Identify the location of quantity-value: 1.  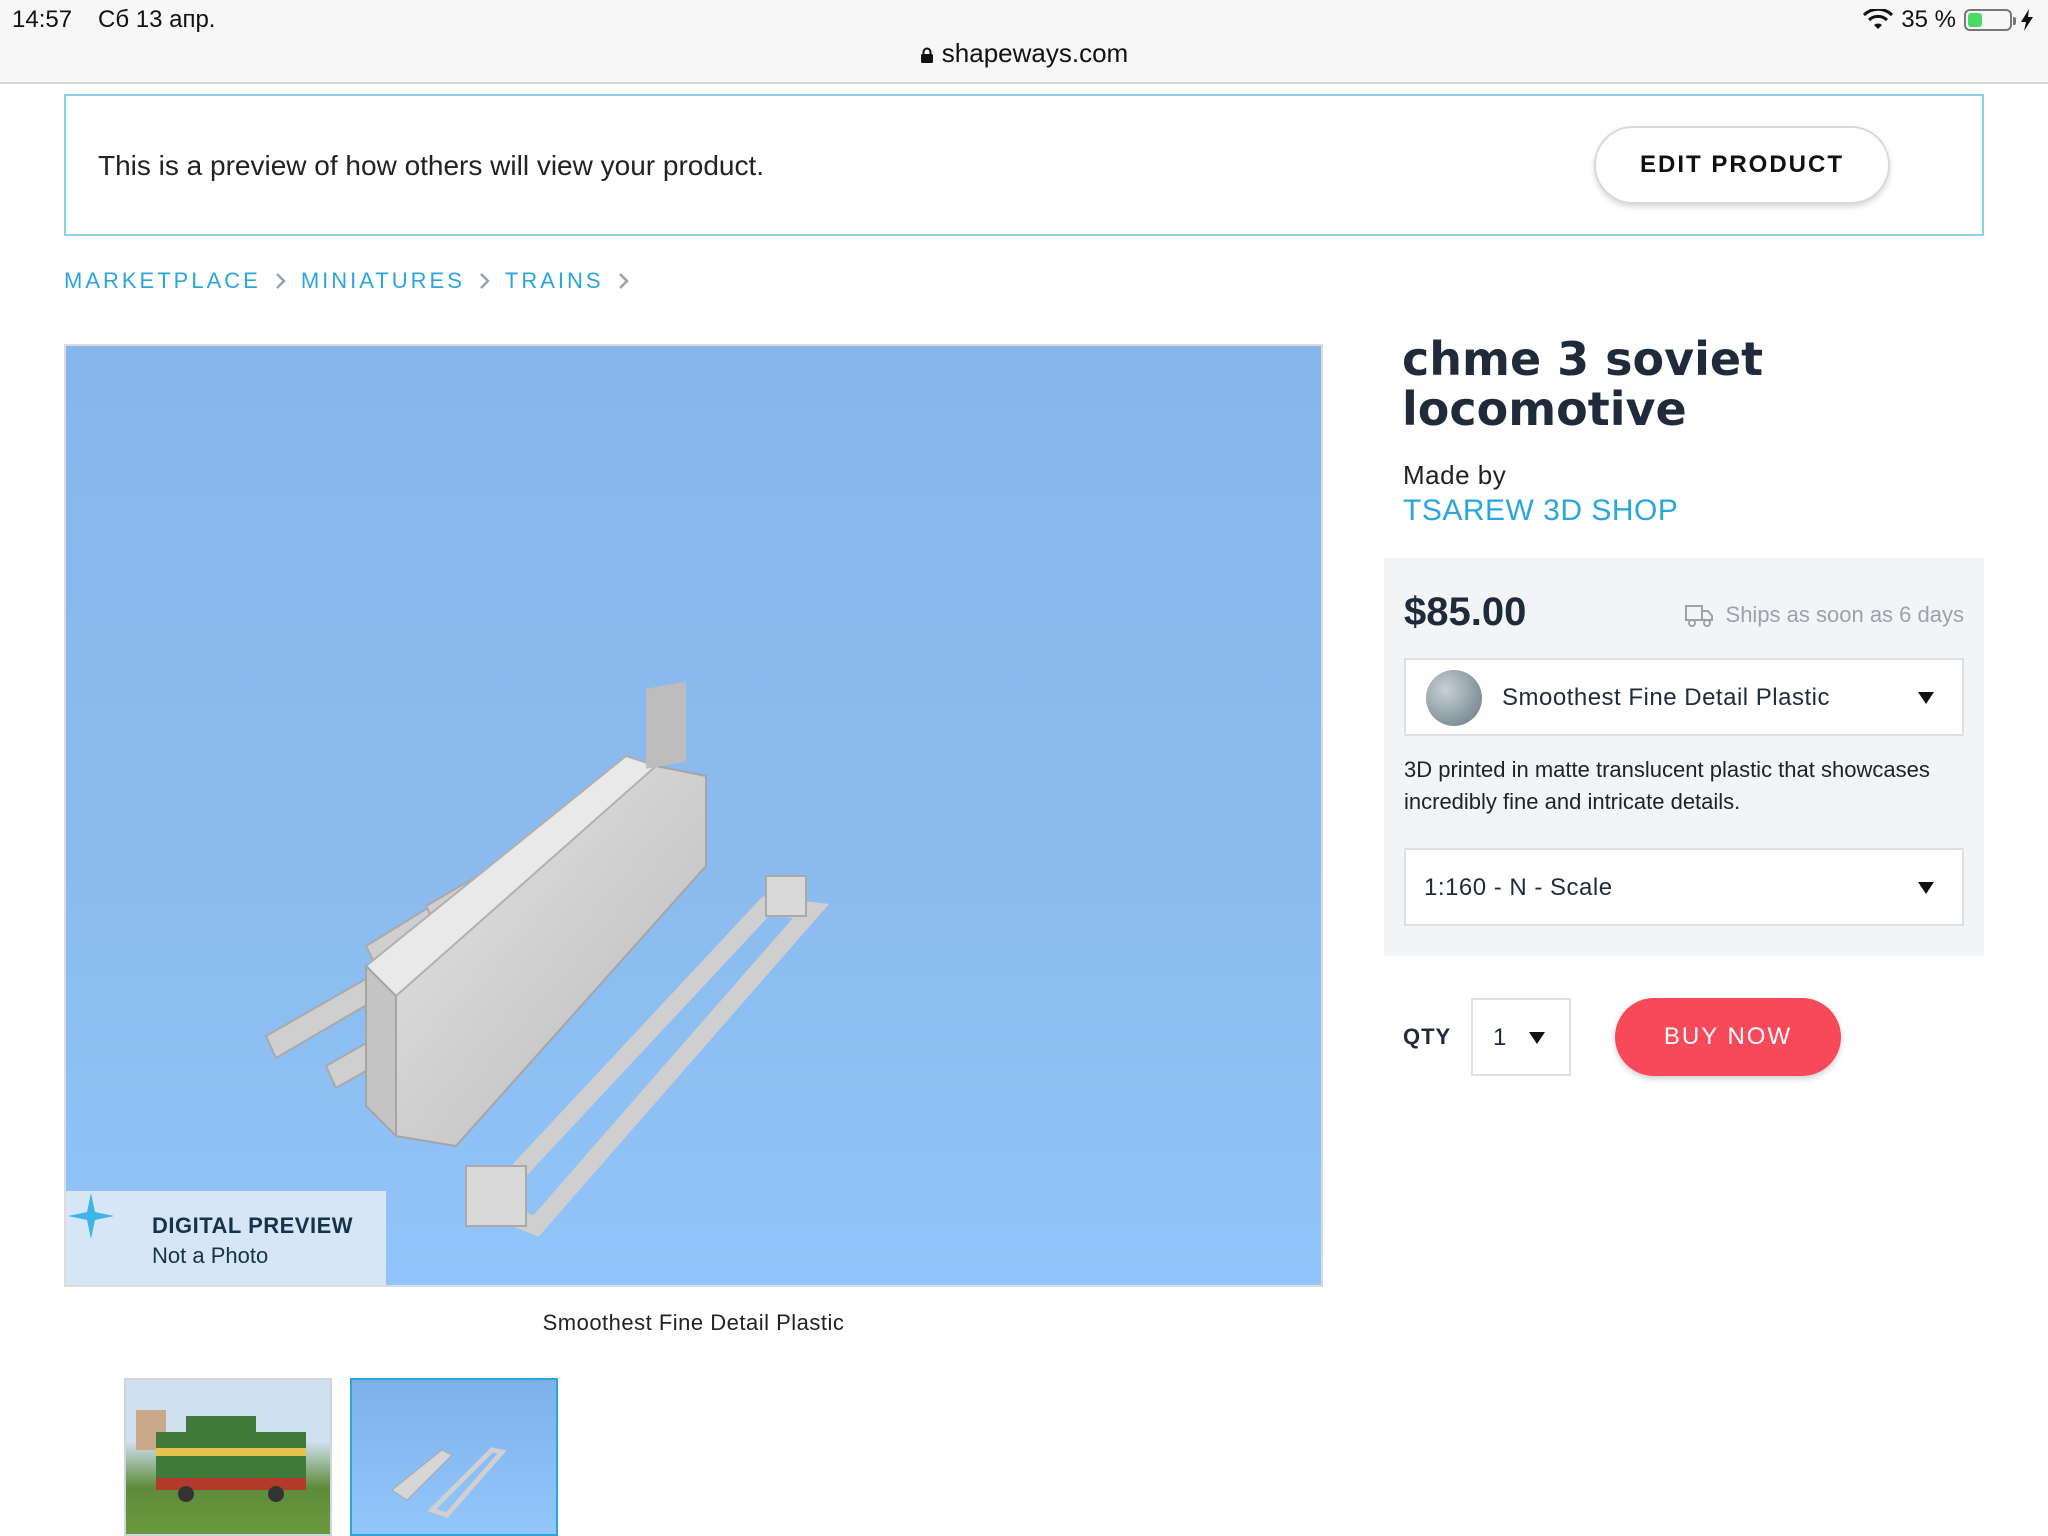
(1500, 1037).